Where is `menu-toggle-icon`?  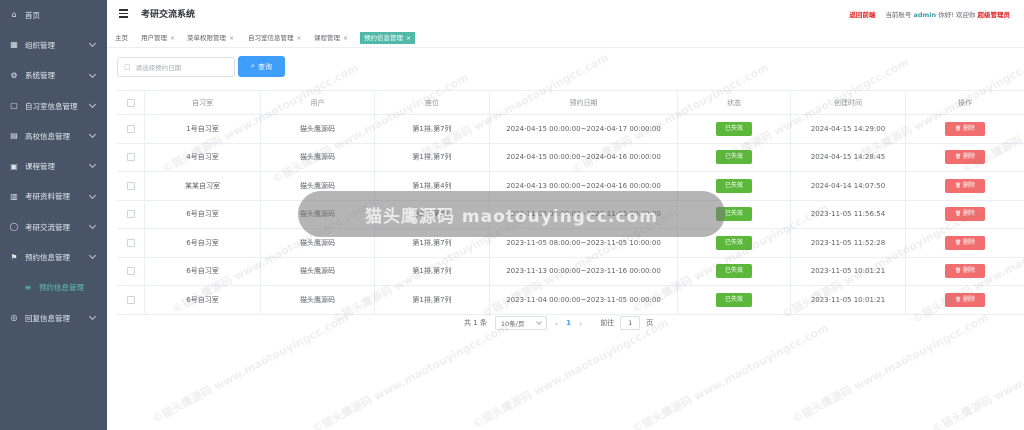
menu-toggle-icon is located at coordinates (123, 13).